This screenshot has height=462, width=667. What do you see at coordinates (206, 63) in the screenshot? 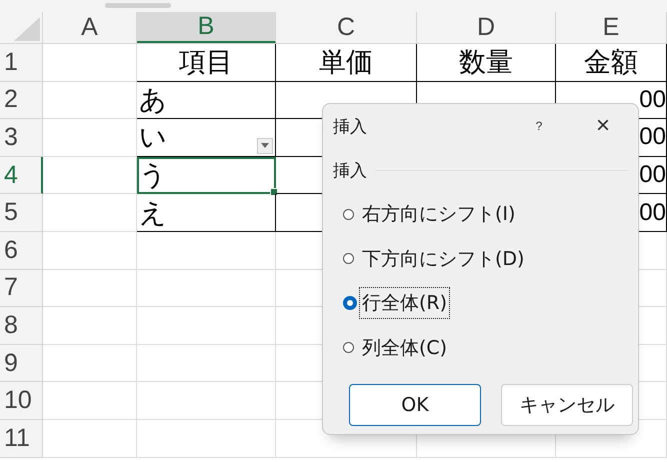
I see `cell-text: 項目` at bounding box center [206, 63].